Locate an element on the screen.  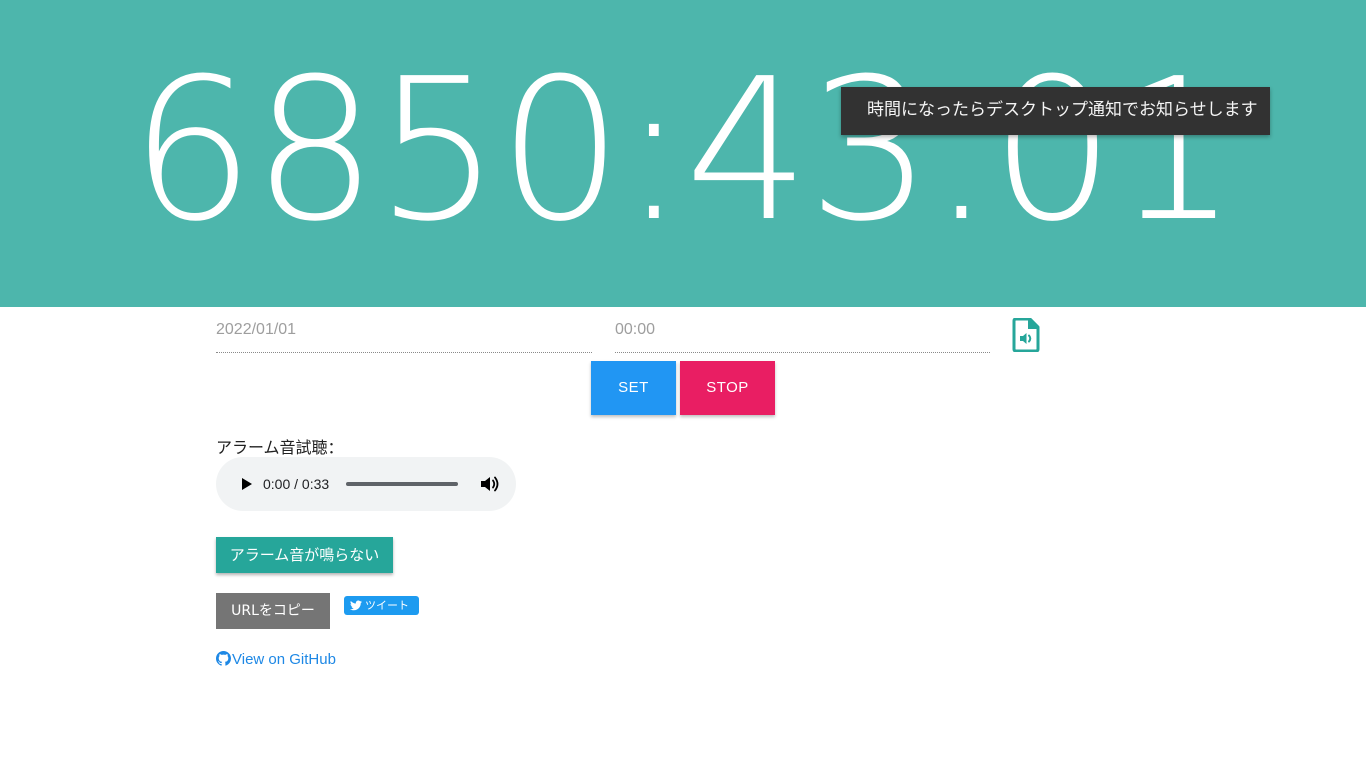
file-audio-icon is located at coordinates (1026, 335).